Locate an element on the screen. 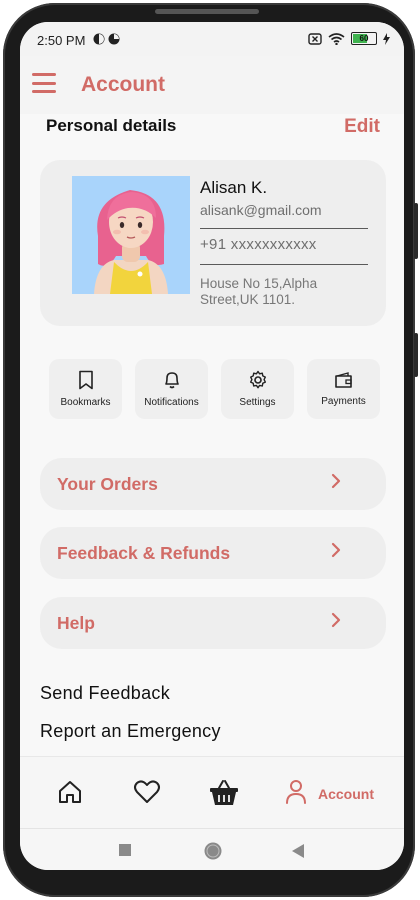 This screenshot has height=900, width=420. heart-icon is located at coordinates (147, 792).